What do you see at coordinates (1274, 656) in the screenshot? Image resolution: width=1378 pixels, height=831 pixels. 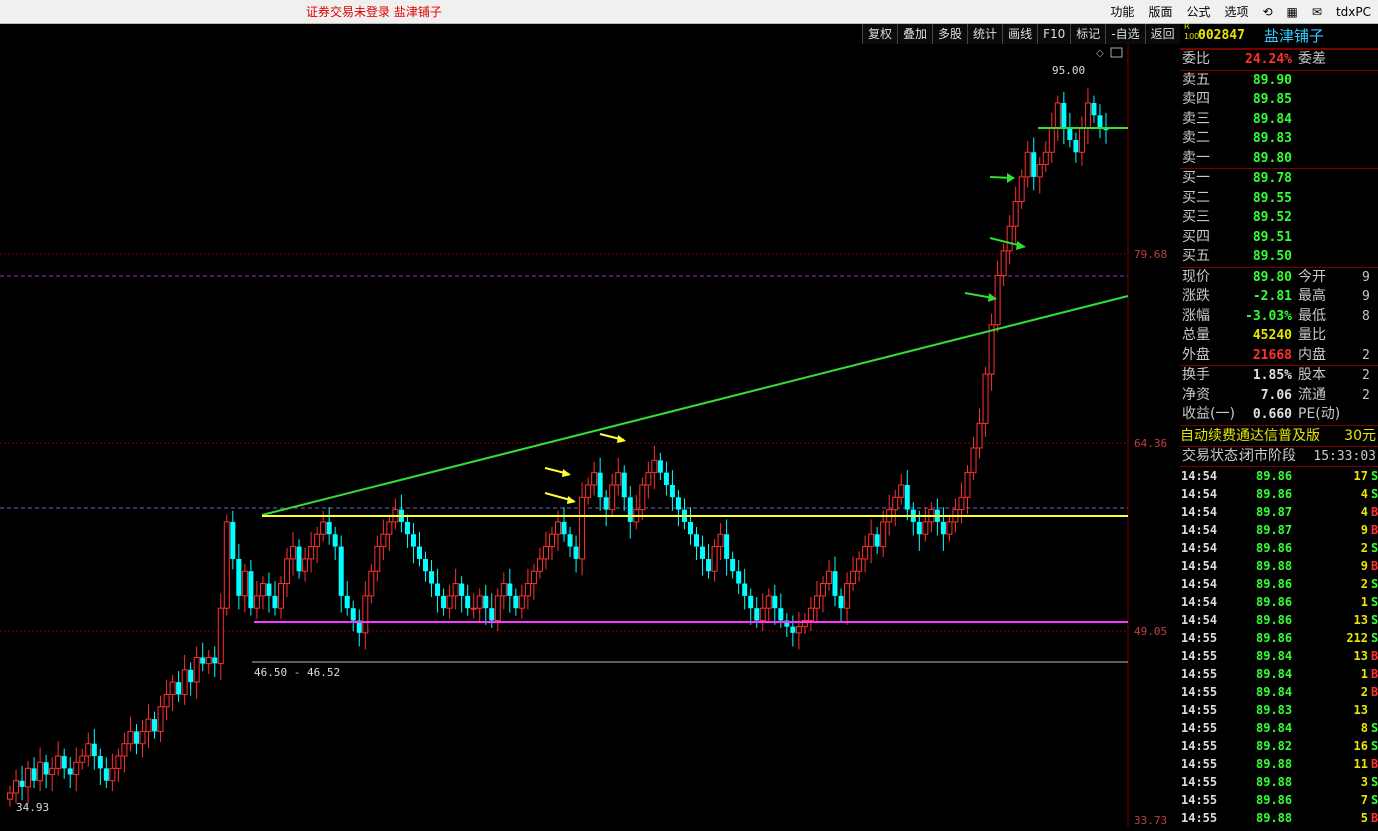 I see `tick-p: 89.84` at bounding box center [1274, 656].